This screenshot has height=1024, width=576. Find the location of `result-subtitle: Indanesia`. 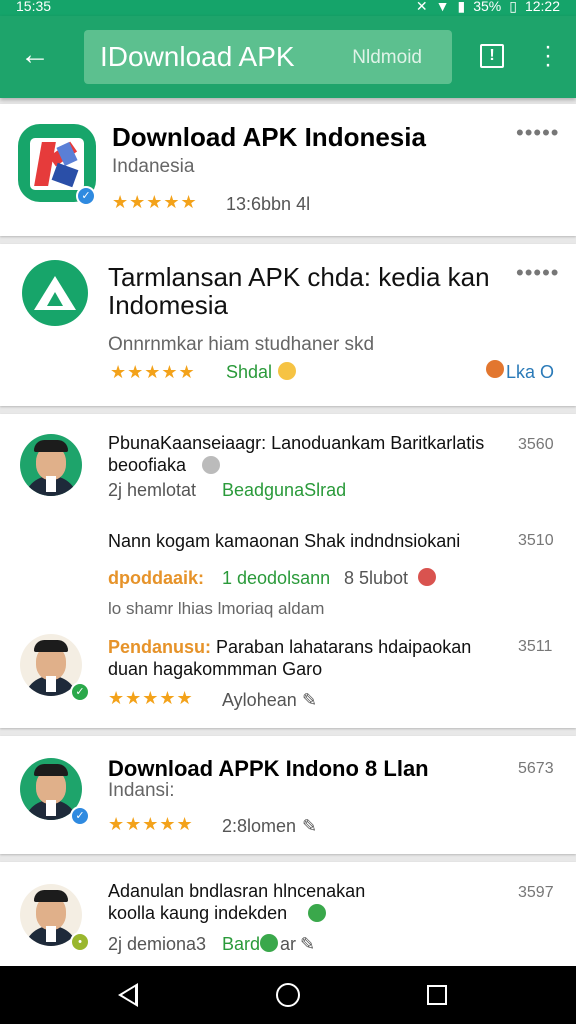

result-subtitle: Indanesia is located at coordinates (153, 166).